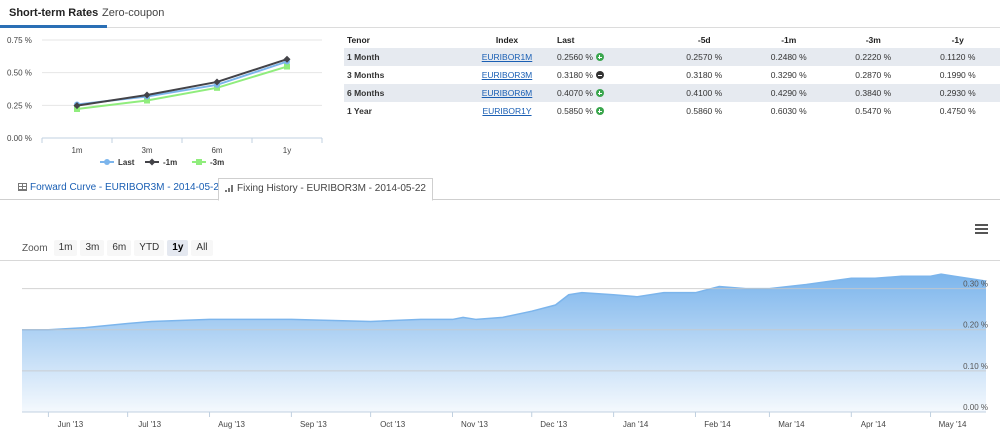 Image resolution: width=1000 pixels, height=430 pixels. What do you see at coordinates (599, 75) in the screenshot?
I see `trend-flat-icon` at bounding box center [599, 75].